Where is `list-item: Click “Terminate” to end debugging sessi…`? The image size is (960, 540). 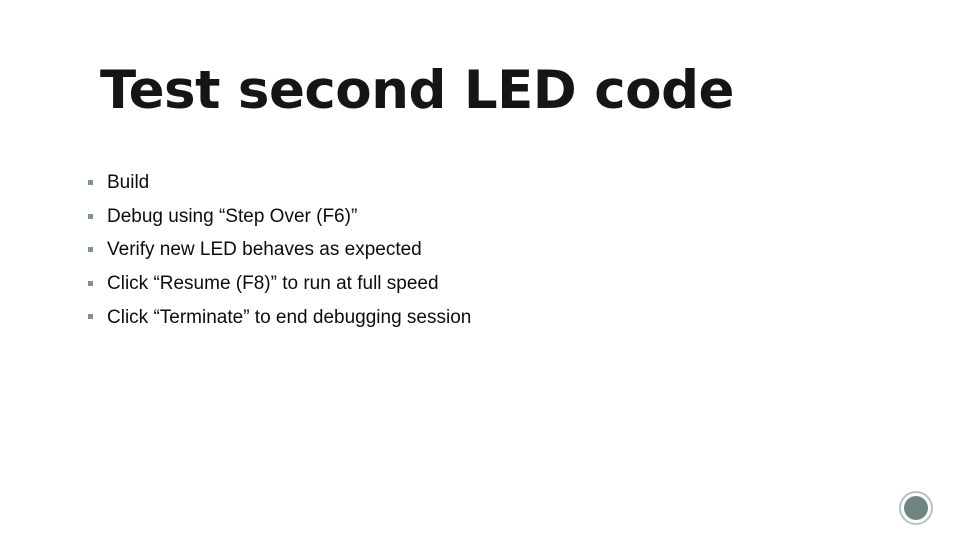
list-item: Click “Terminate” to end debugging sessi… is located at coordinates (488, 317).